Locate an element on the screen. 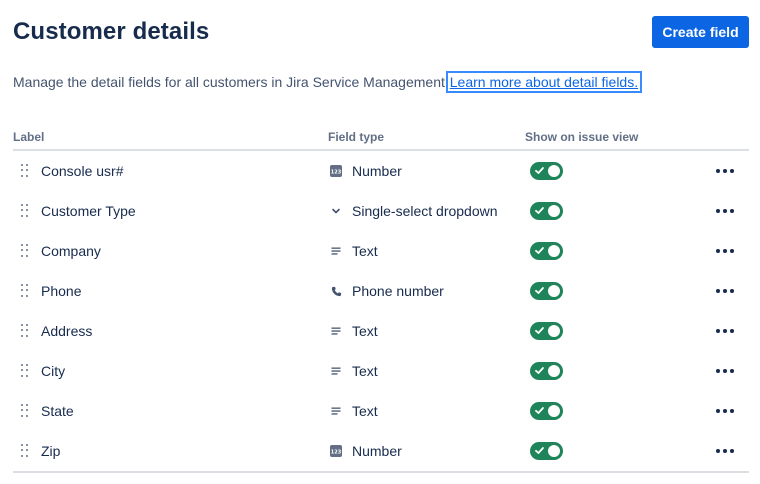  field-label: Phone is located at coordinates (61, 291).